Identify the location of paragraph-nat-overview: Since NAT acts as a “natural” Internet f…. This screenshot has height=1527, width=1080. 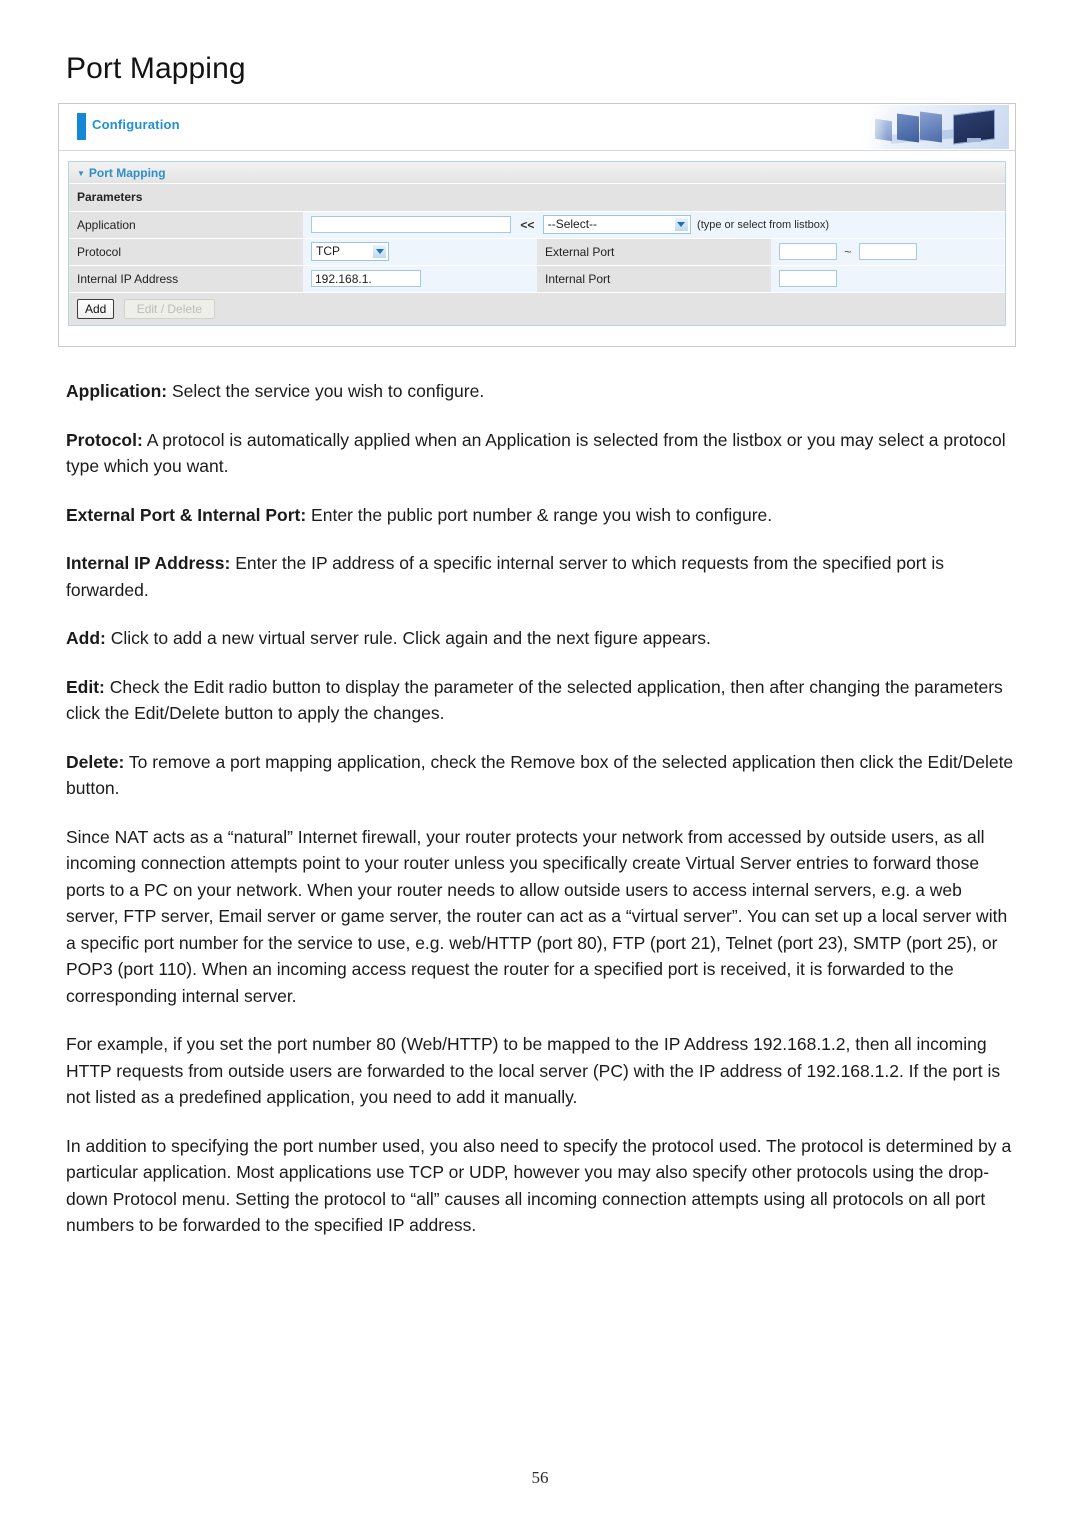
(542, 917).